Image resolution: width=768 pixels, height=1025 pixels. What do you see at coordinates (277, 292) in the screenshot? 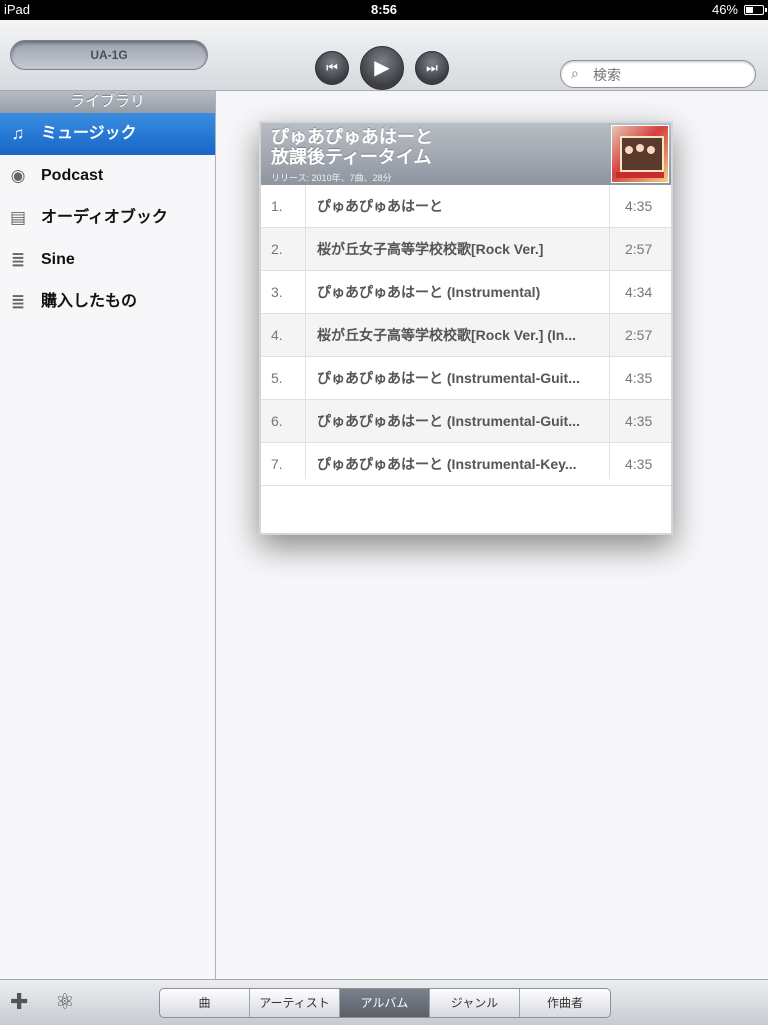
I see `track-number: 3.` at bounding box center [277, 292].